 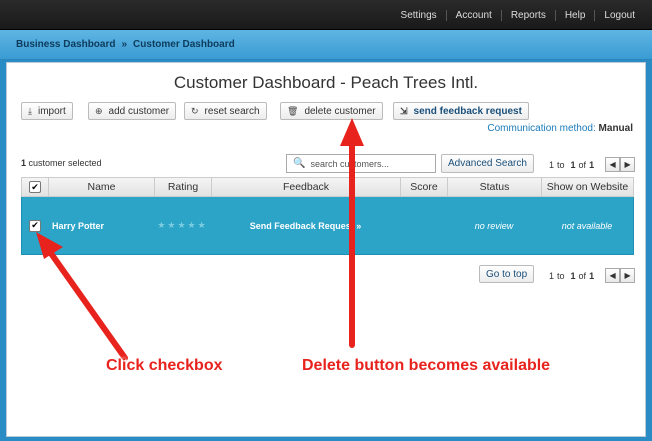 I want to click on communication-label: Communication method:, so click(x=541, y=128).